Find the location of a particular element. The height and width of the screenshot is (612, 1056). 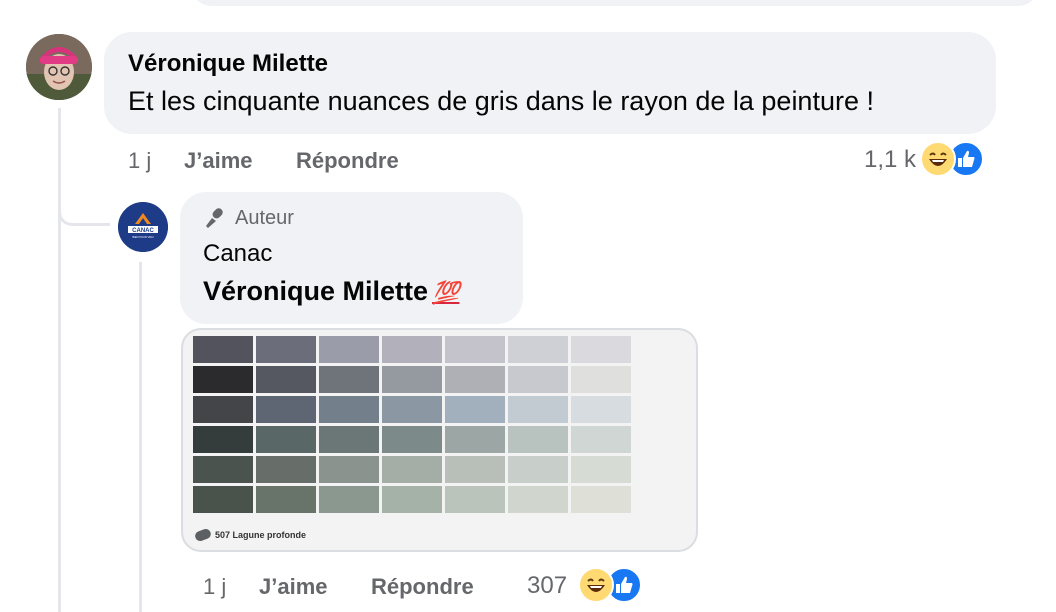

author-badge: Auteur is located at coordinates (248, 218).